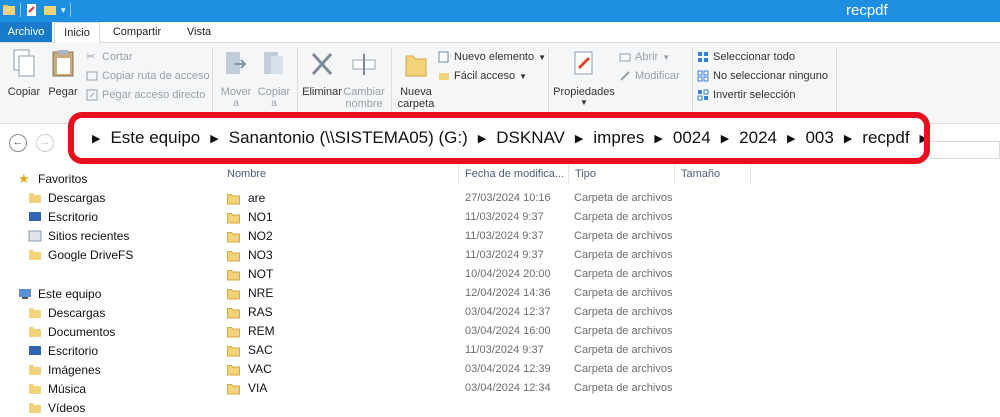 The image size is (1000, 417). Describe the element at coordinates (746, 95) in the screenshot. I see `invert-selection-button: Invertir selección` at that location.